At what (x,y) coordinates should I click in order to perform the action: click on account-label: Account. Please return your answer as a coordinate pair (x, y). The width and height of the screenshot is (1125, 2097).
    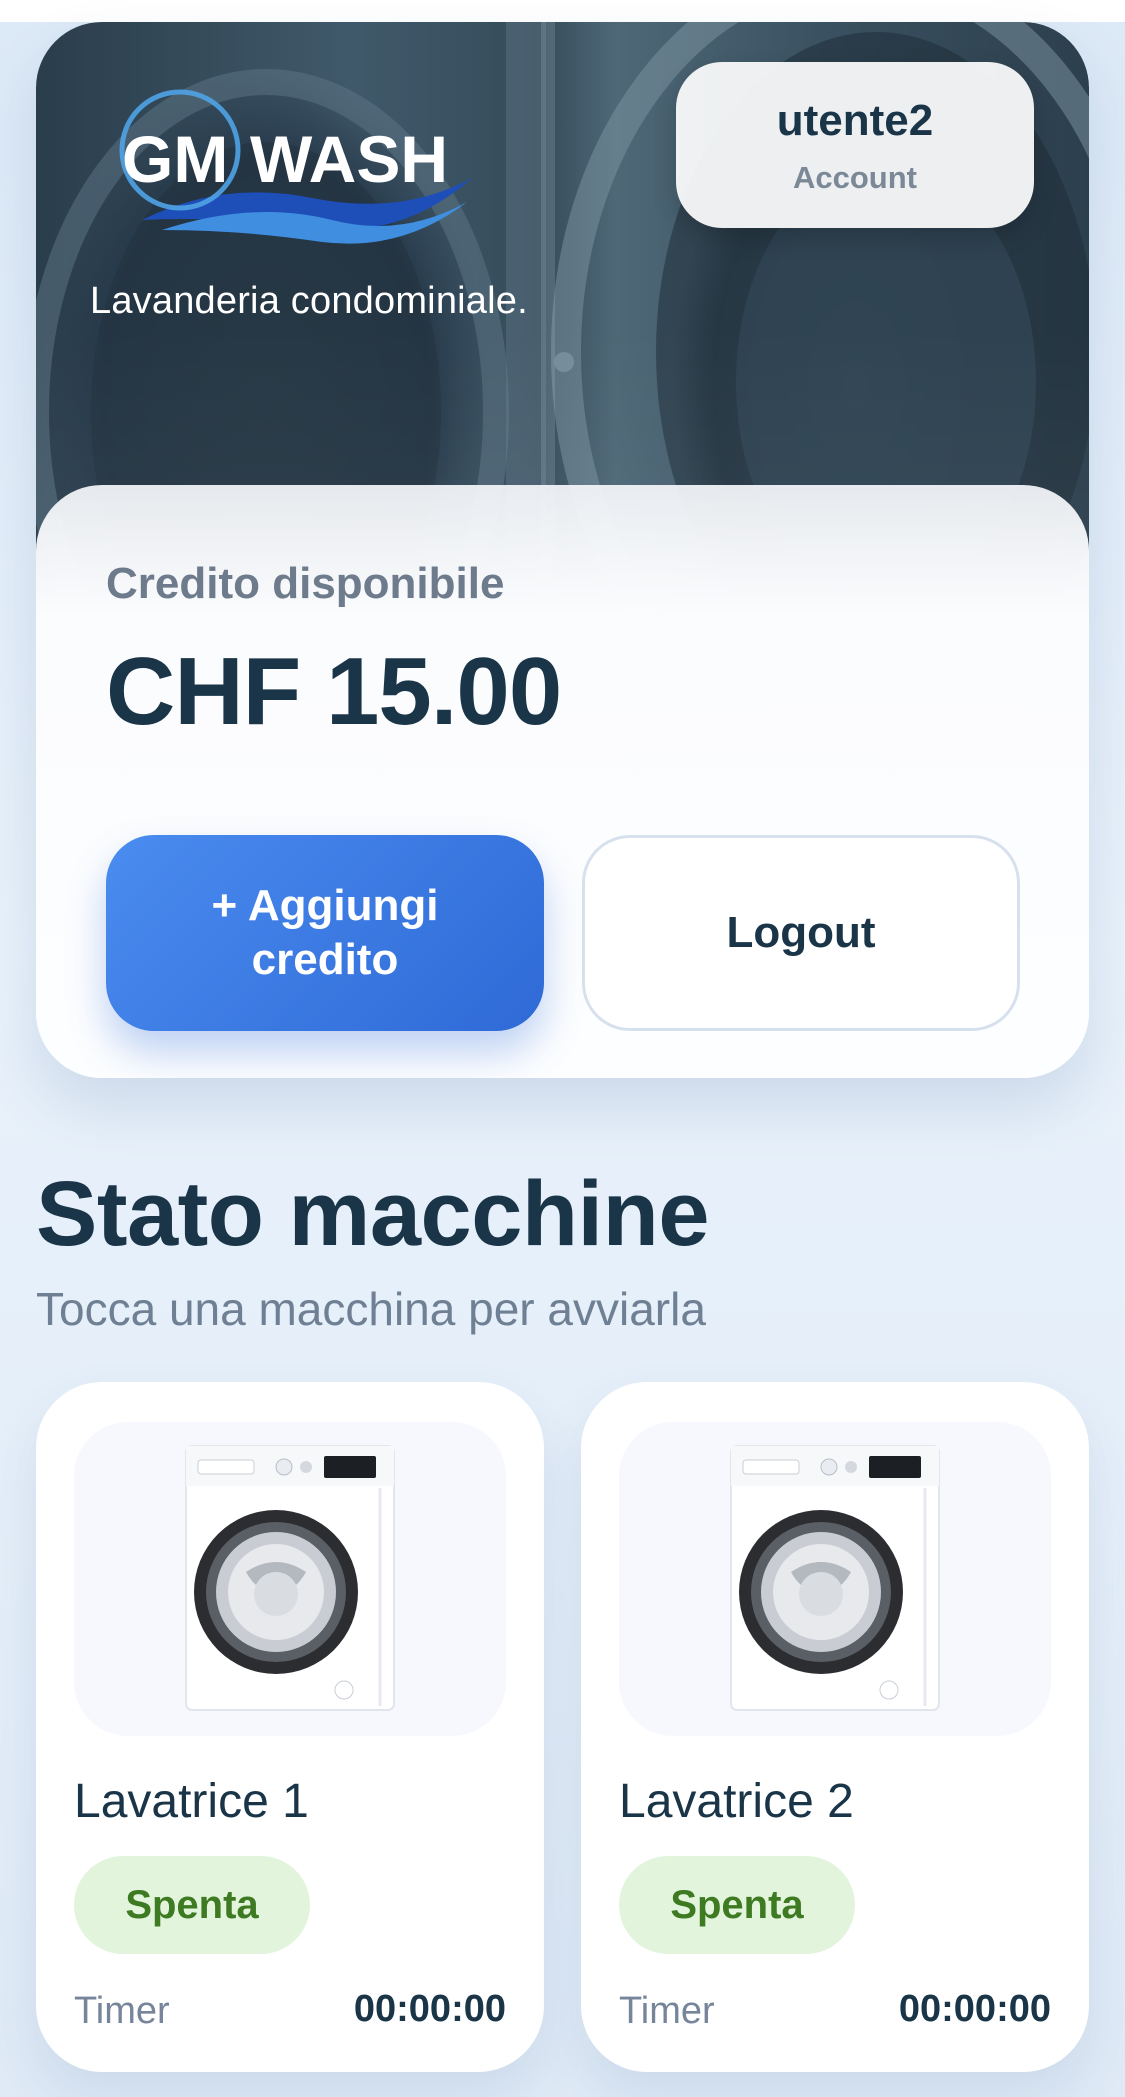
    Looking at the image, I should click on (855, 177).